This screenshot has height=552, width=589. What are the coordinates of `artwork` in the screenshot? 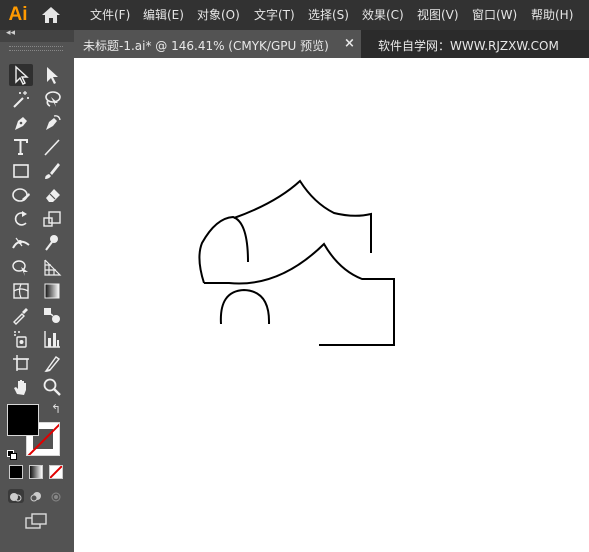 It's located at (296, 262).